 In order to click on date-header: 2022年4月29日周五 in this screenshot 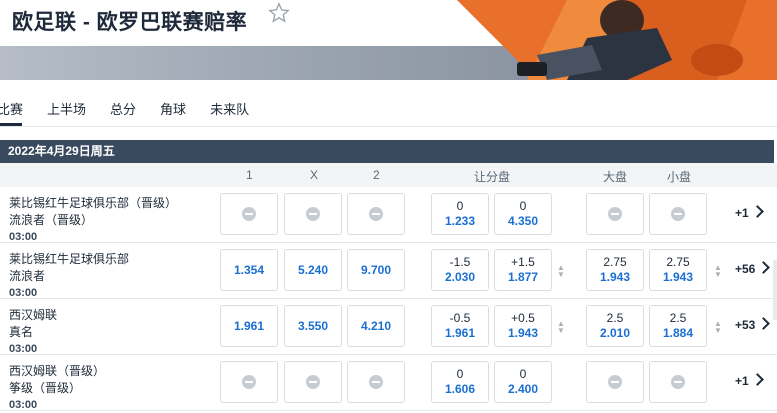, I will do `click(387, 151)`.